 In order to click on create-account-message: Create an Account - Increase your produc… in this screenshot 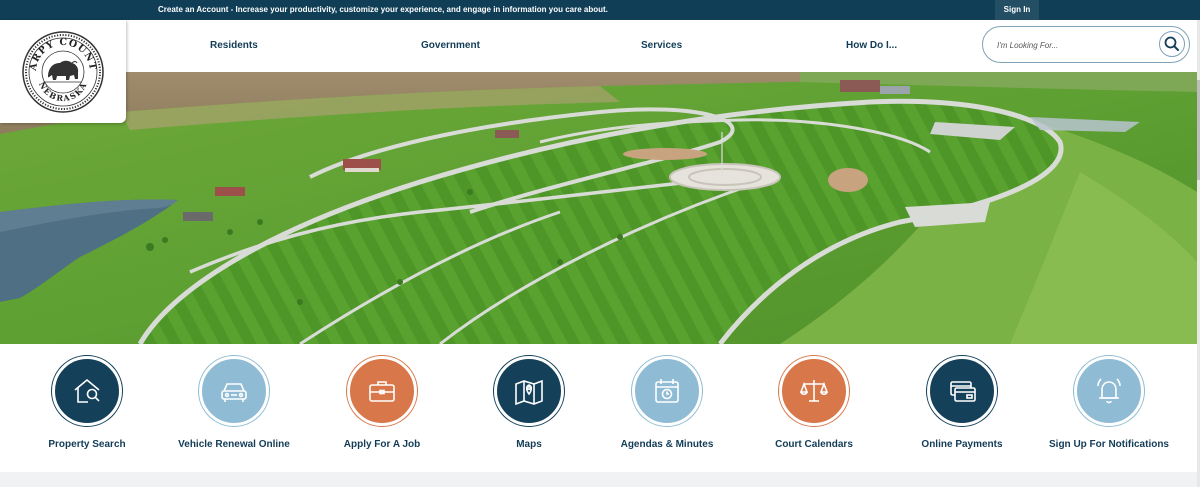, I will do `click(383, 9)`.